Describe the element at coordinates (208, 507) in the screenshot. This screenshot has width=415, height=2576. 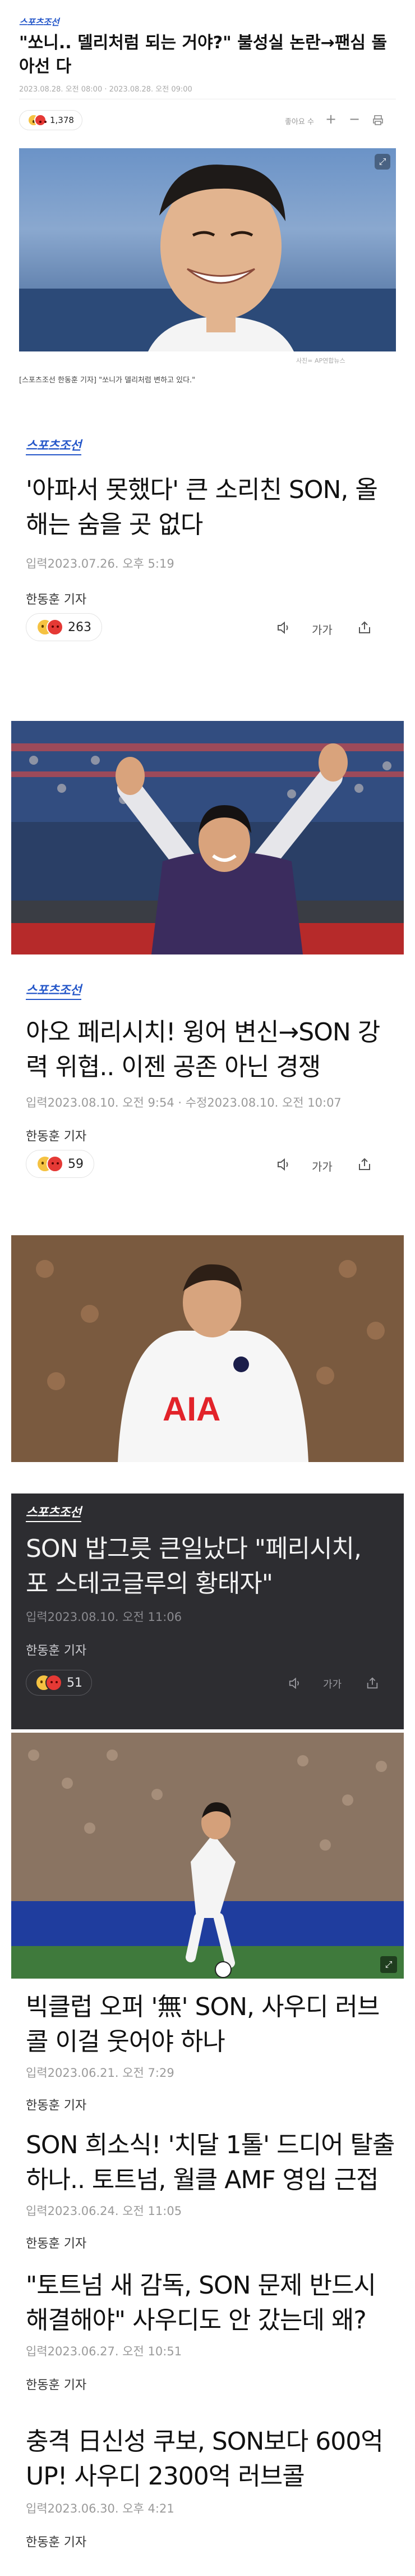
I see `article1-title: '아파서 못했다' 큰 소리친 SON, 올해는 숨을 곳 없다` at that location.